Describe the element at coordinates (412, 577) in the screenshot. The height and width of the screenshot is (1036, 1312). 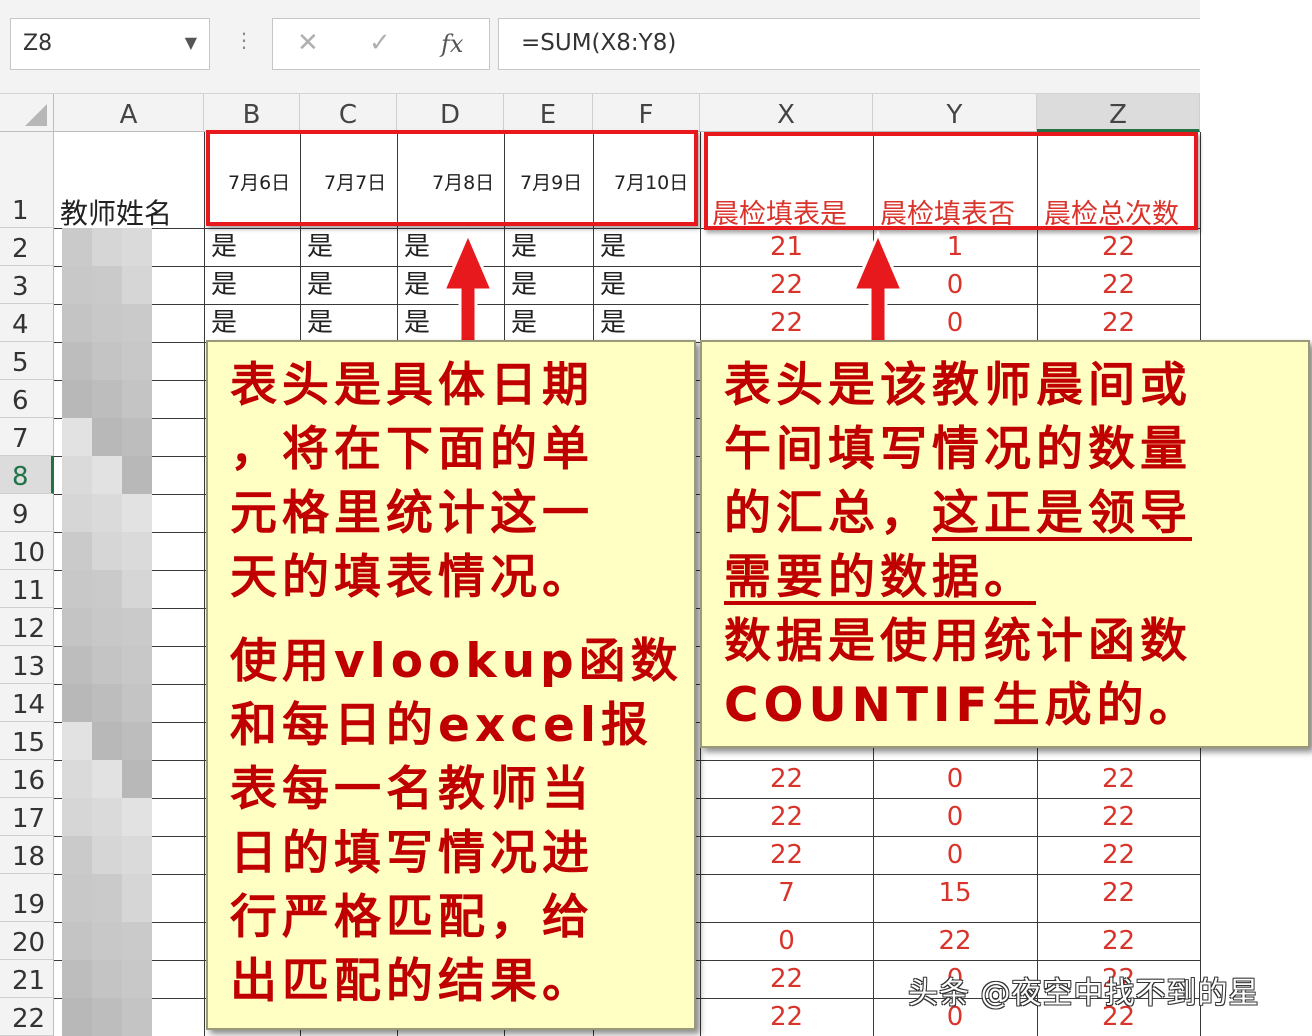
I see `callout-line: 天的填表情况。` at that location.